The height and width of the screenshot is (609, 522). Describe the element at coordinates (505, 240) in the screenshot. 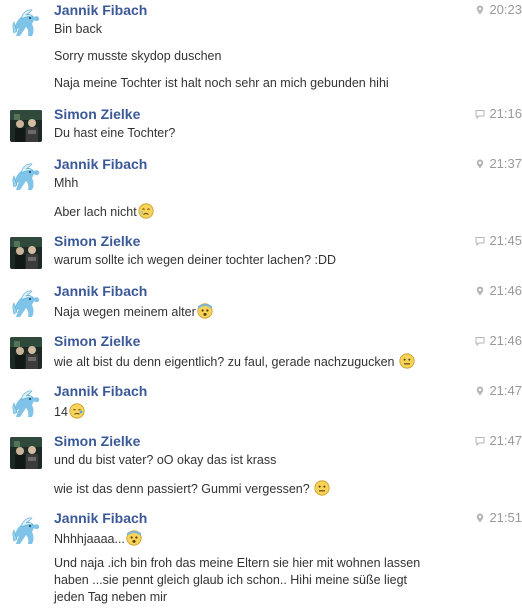

I see `timestamp: 21:45` at that location.